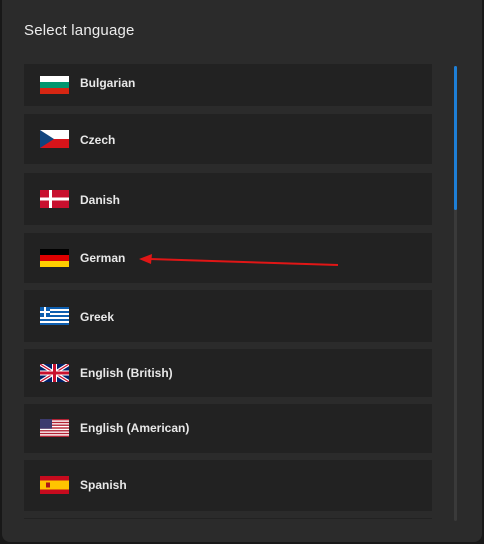 The height and width of the screenshot is (544, 484). What do you see at coordinates (54, 139) in the screenshot?
I see `czech-flag-icon` at bounding box center [54, 139].